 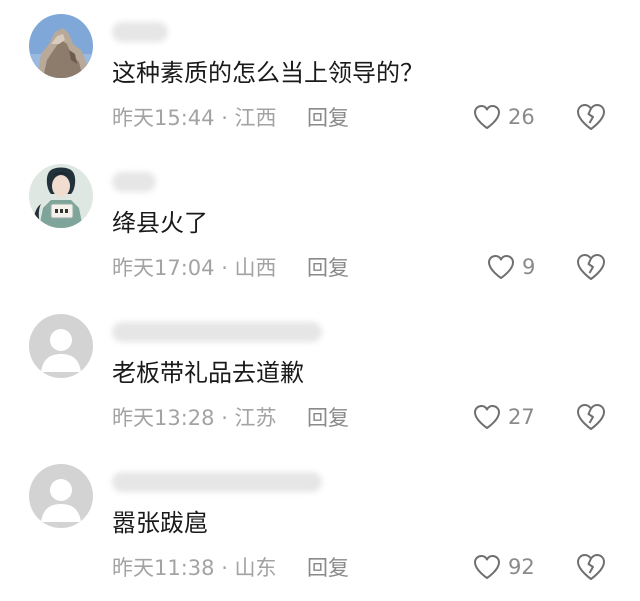 What do you see at coordinates (503, 417) in the screenshot?
I see `like-button: 27` at bounding box center [503, 417].